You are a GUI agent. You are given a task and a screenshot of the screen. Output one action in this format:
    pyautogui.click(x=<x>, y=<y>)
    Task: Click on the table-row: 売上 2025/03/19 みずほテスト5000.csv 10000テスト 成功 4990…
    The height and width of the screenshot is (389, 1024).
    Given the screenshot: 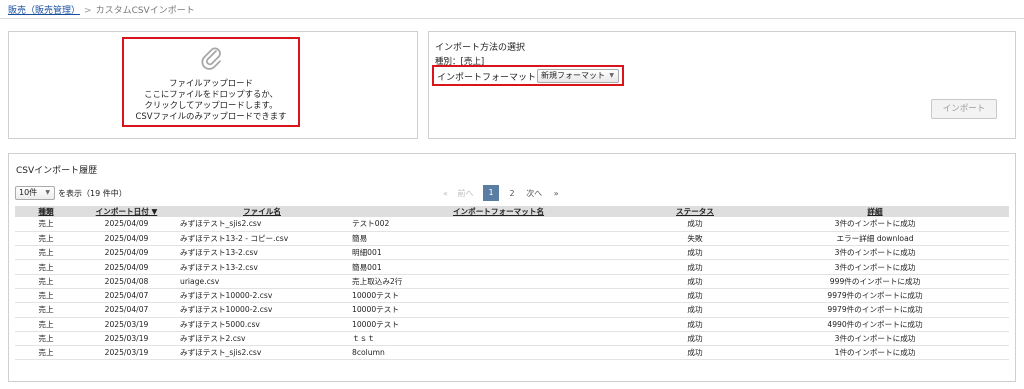 What is the action you would take?
    pyautogui.click(x=512, y=324)
    